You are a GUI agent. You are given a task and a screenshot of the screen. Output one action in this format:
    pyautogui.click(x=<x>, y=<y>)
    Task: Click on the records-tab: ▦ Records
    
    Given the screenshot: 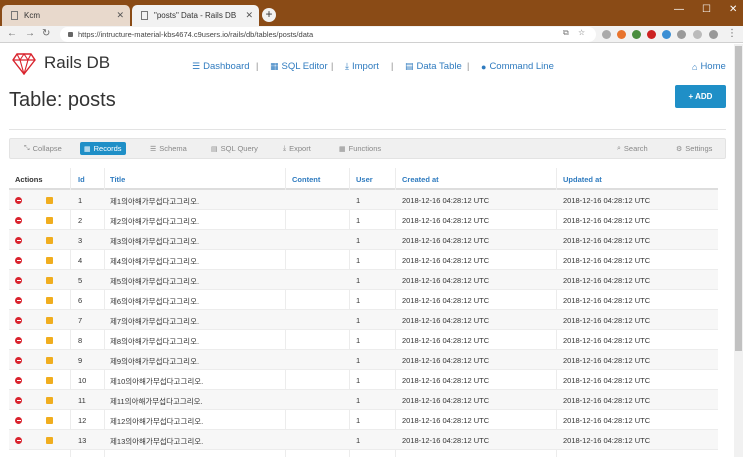 What is the action you would take?
    pyautogui.click(x=103, y=148)
    